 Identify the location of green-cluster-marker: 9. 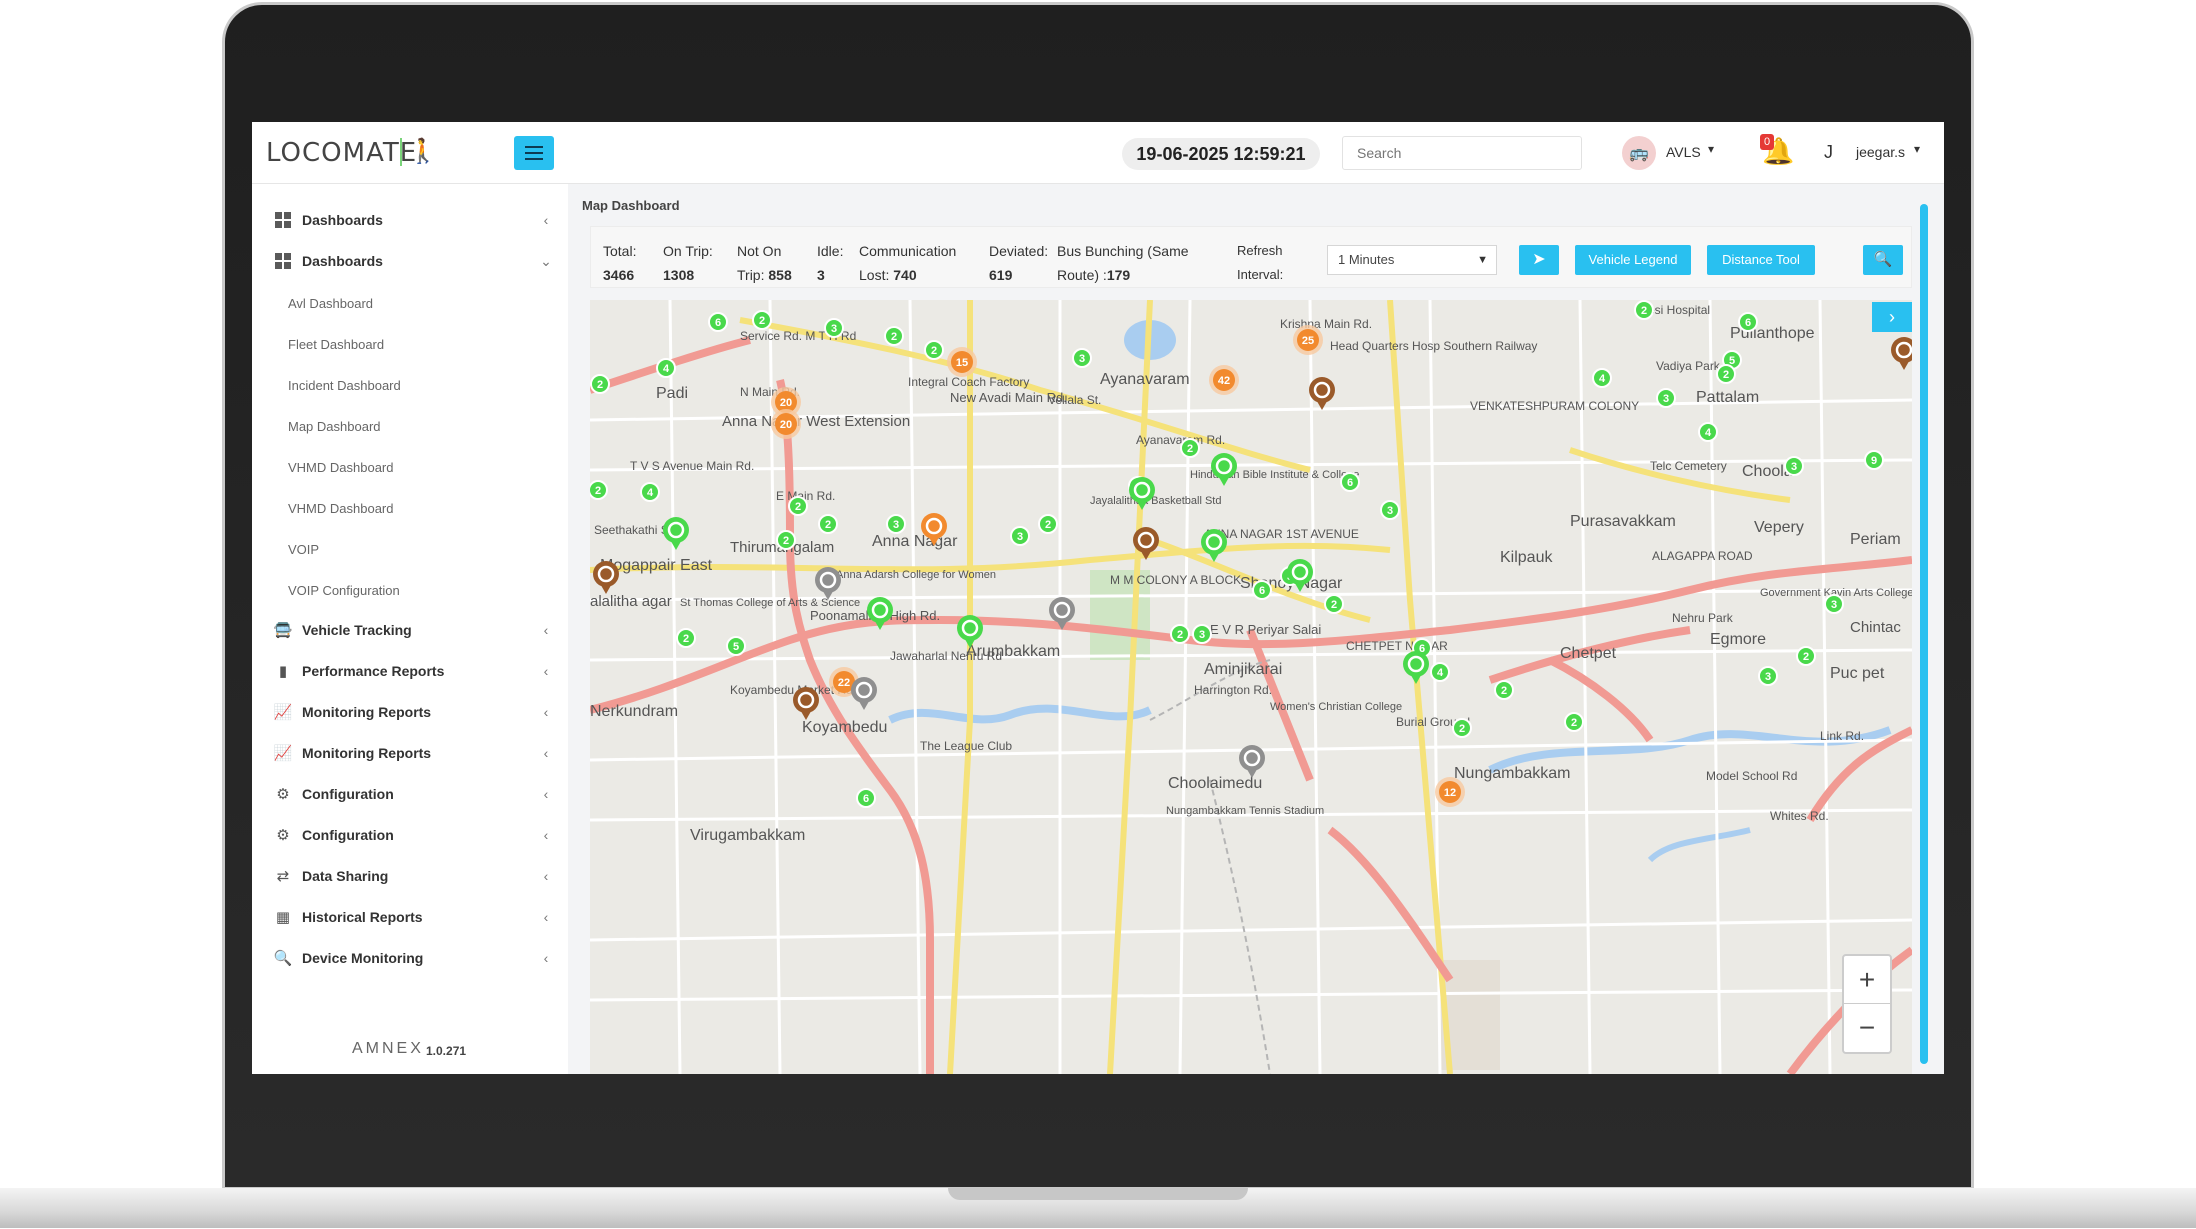
(1874, 460).